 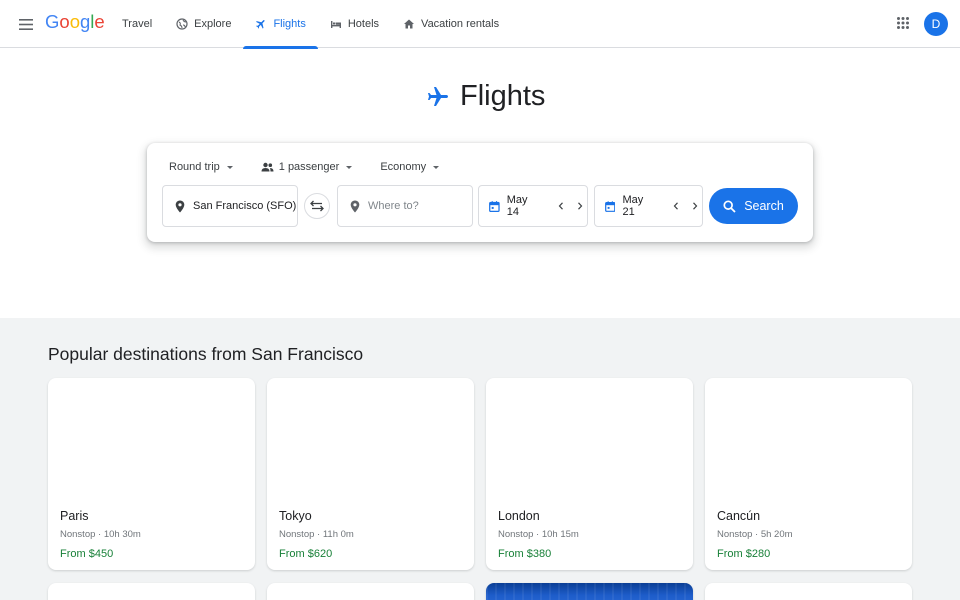 I want to click on nav-travel: Travel, so click(x=137, y=24).